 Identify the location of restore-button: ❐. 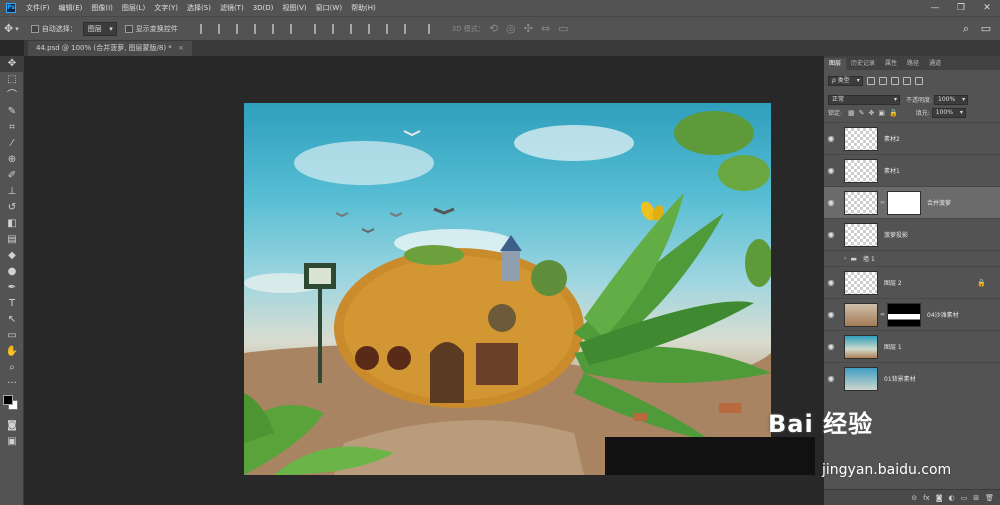
(961, 8).